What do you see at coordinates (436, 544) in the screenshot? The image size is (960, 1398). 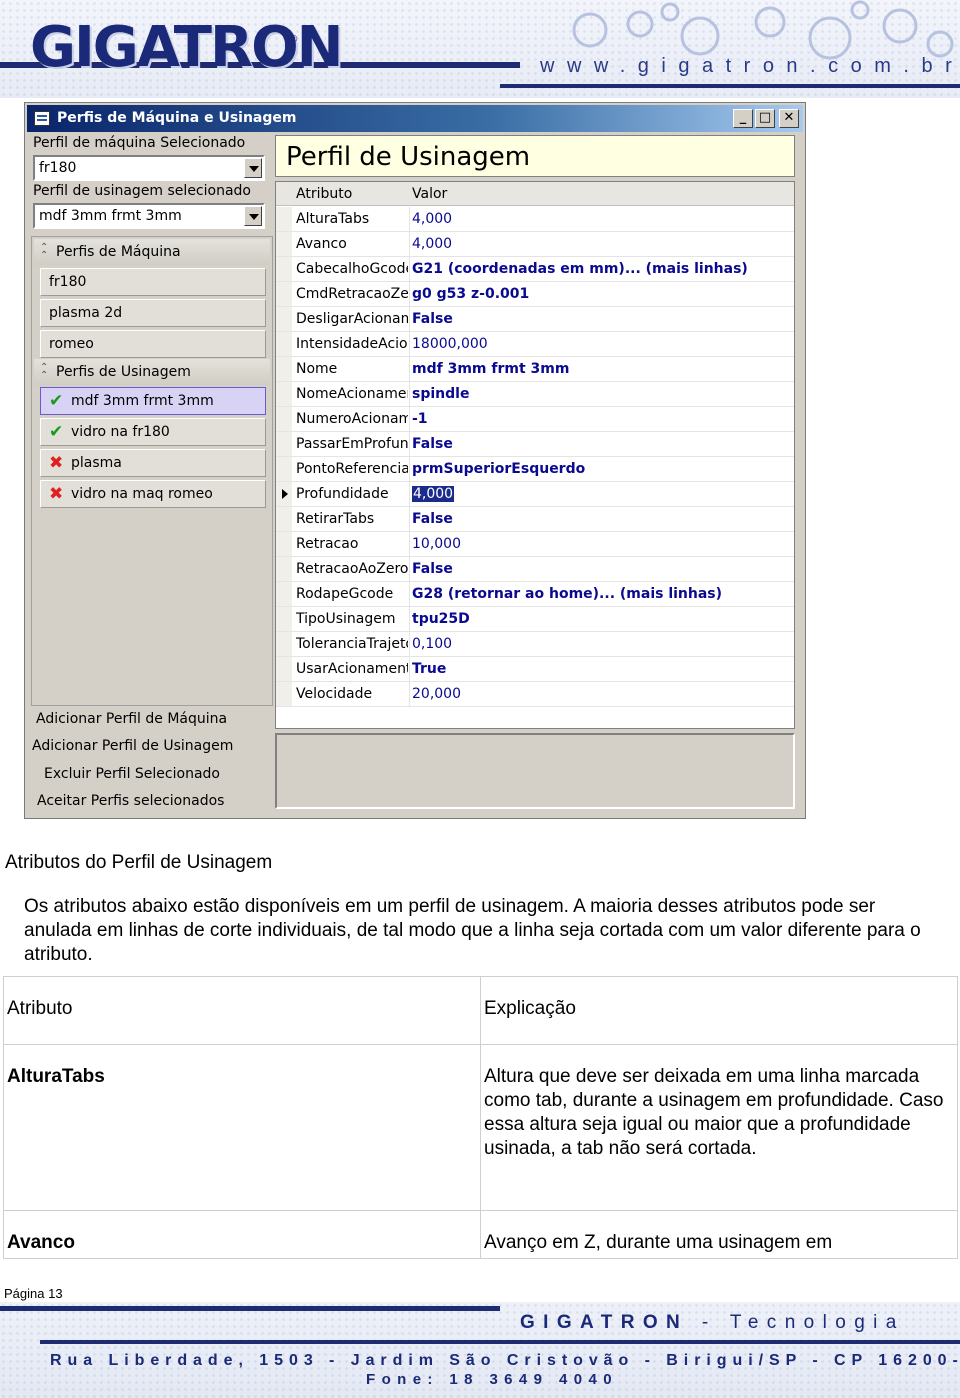 I see `row-value: 10,000` at bounding box center [436, 544].